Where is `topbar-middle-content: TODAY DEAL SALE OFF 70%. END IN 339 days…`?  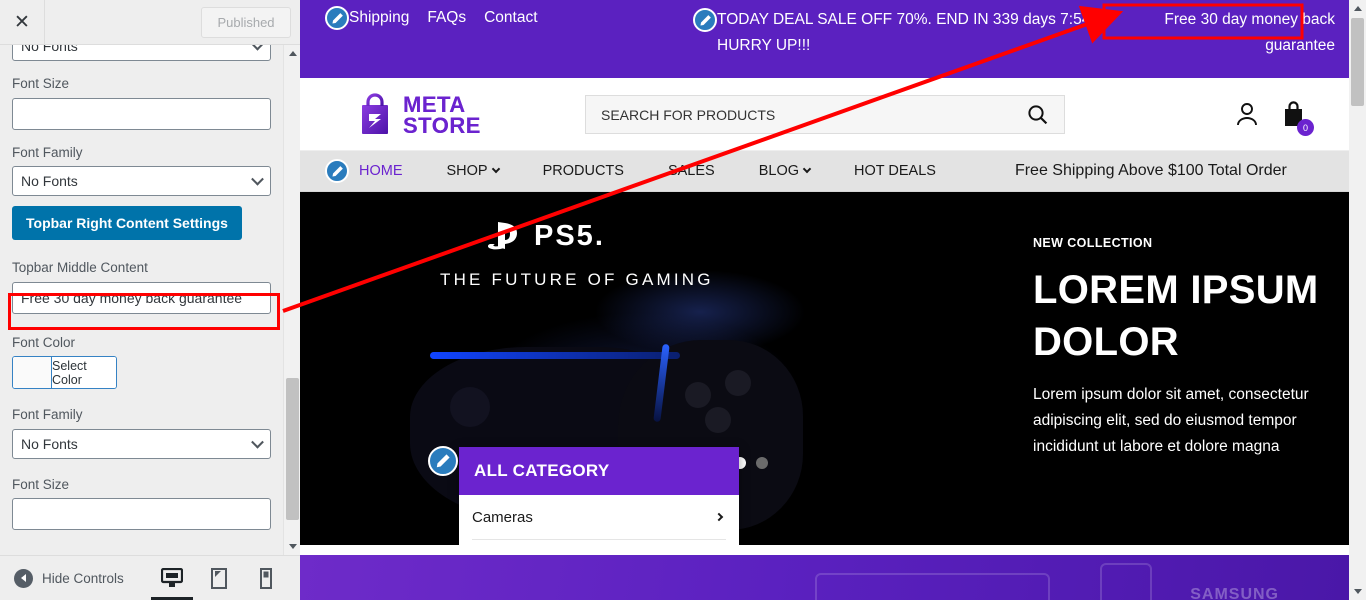
topbar-middle-content: TODAY DEAL SALE OFF 70%. END IN 339 days… is located at coordinates (903, 33).